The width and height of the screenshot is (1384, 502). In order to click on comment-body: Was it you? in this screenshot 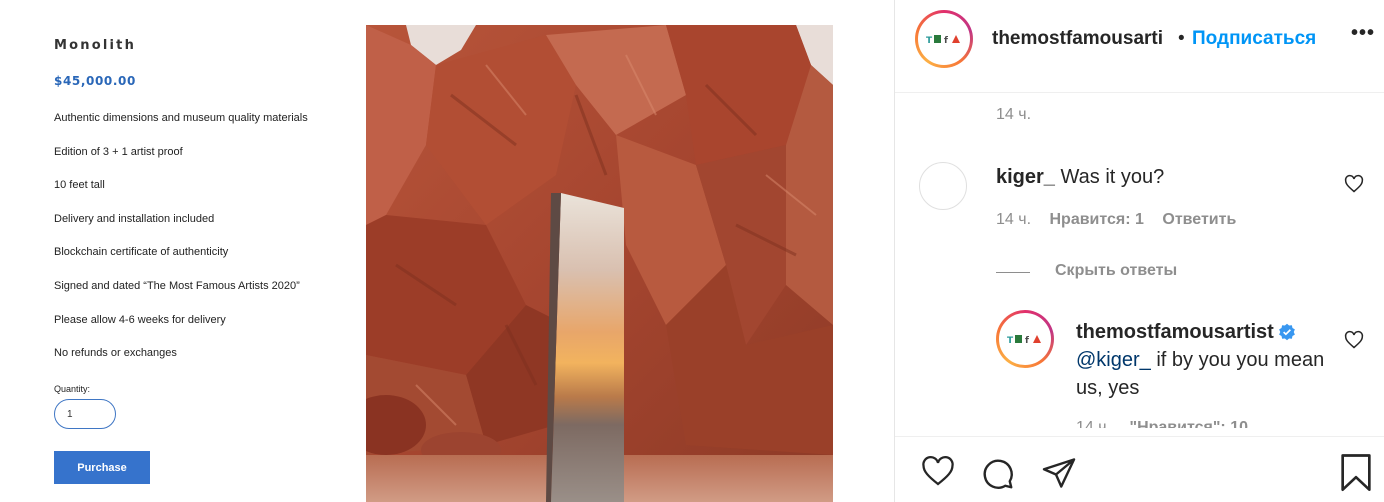, I will do `click(1112, 177)`.